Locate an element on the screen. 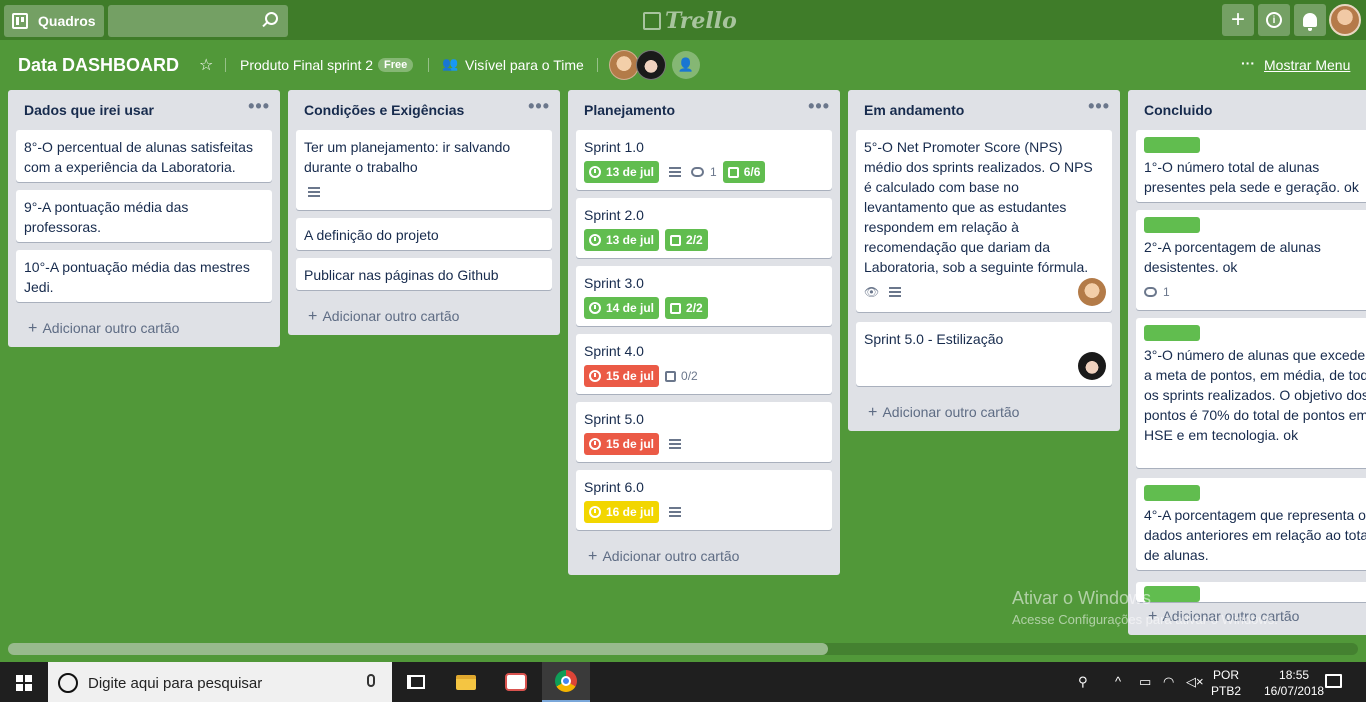 Image resolution: width=1366 pixels, height=702 pixels. card-sprint-5: Sprint 5.0 15 de jul is located at coordinates (704, 432).